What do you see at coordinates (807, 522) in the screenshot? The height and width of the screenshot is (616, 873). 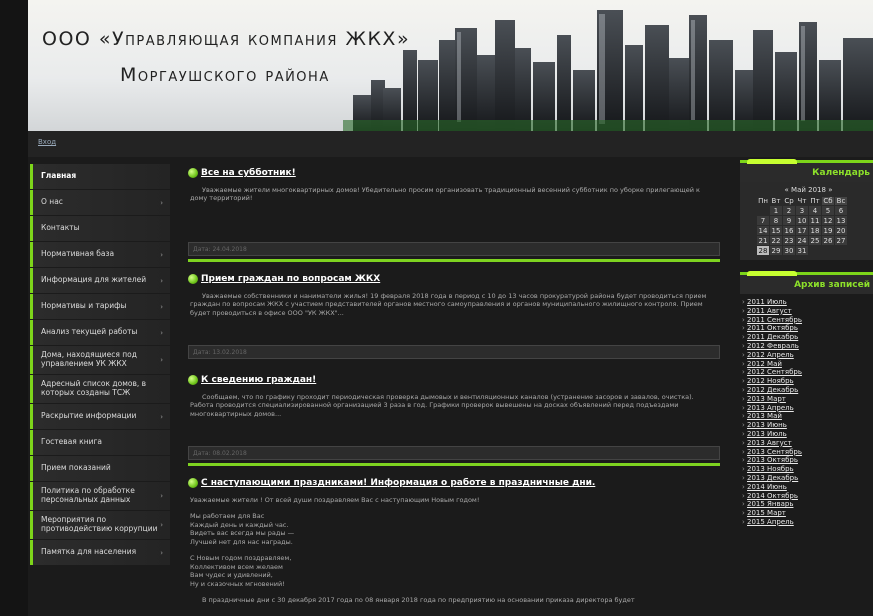 I see `archive-link: 2015 Апрель` at bounding box center [807, 522].